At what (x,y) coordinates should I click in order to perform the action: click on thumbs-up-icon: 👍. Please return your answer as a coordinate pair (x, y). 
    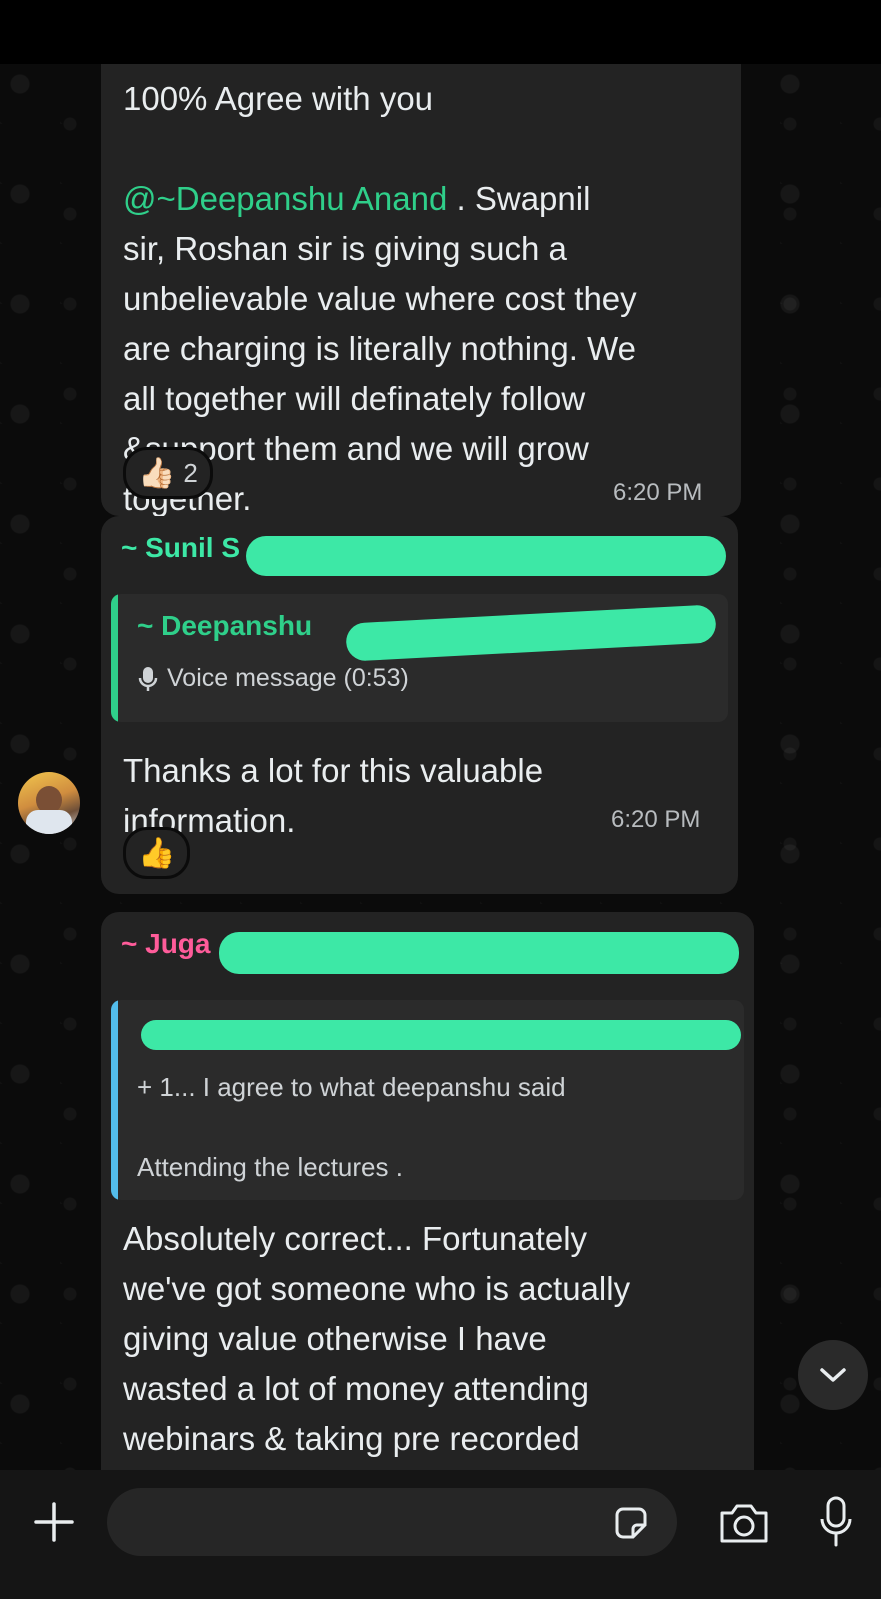
    Looking at the image, I should click on (157, 853).